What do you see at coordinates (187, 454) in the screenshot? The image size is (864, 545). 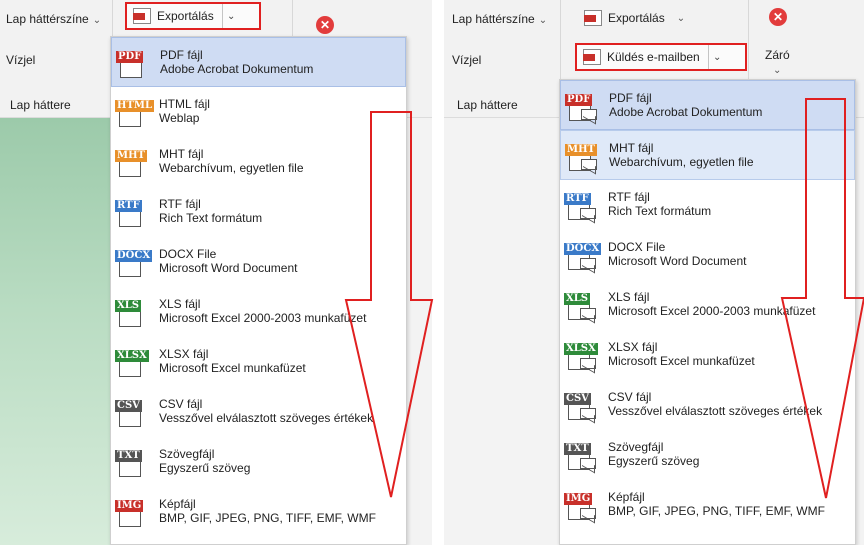 I see `menu-item-title: Szövegfájl` at bounding box center [187, 454].